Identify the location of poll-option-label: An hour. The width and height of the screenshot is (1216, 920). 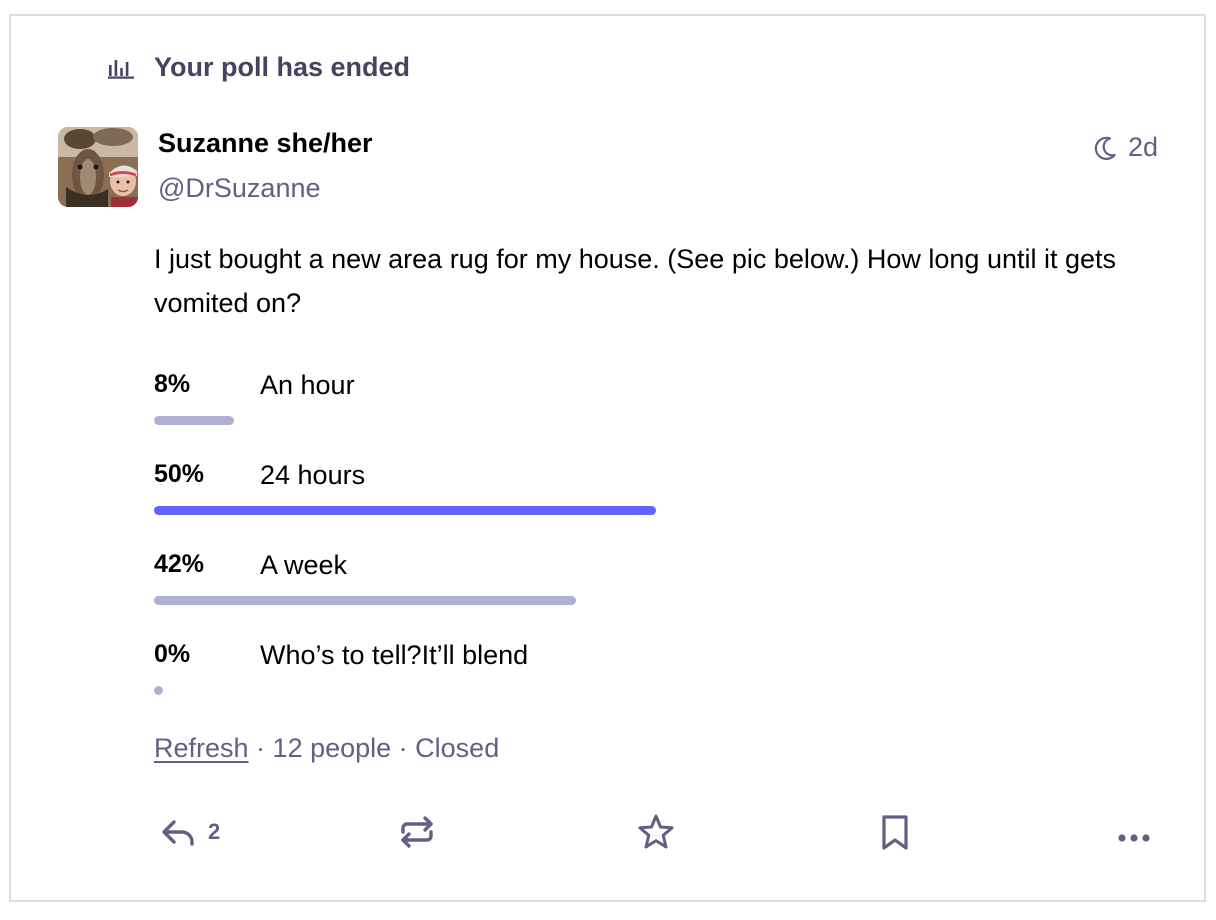
(307, 385).